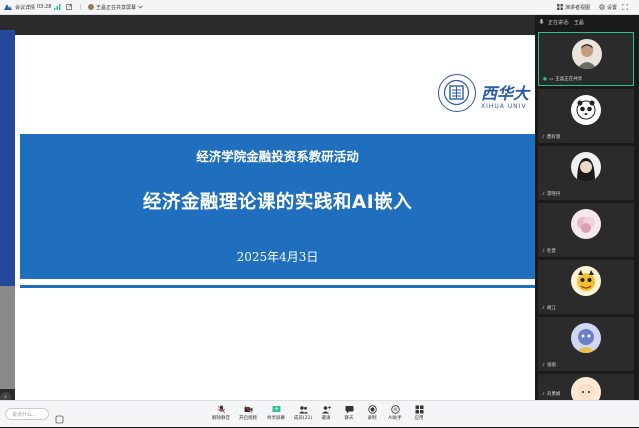  I want to click on participant-tile: ♪ 李晓丹, so click(586, 173).